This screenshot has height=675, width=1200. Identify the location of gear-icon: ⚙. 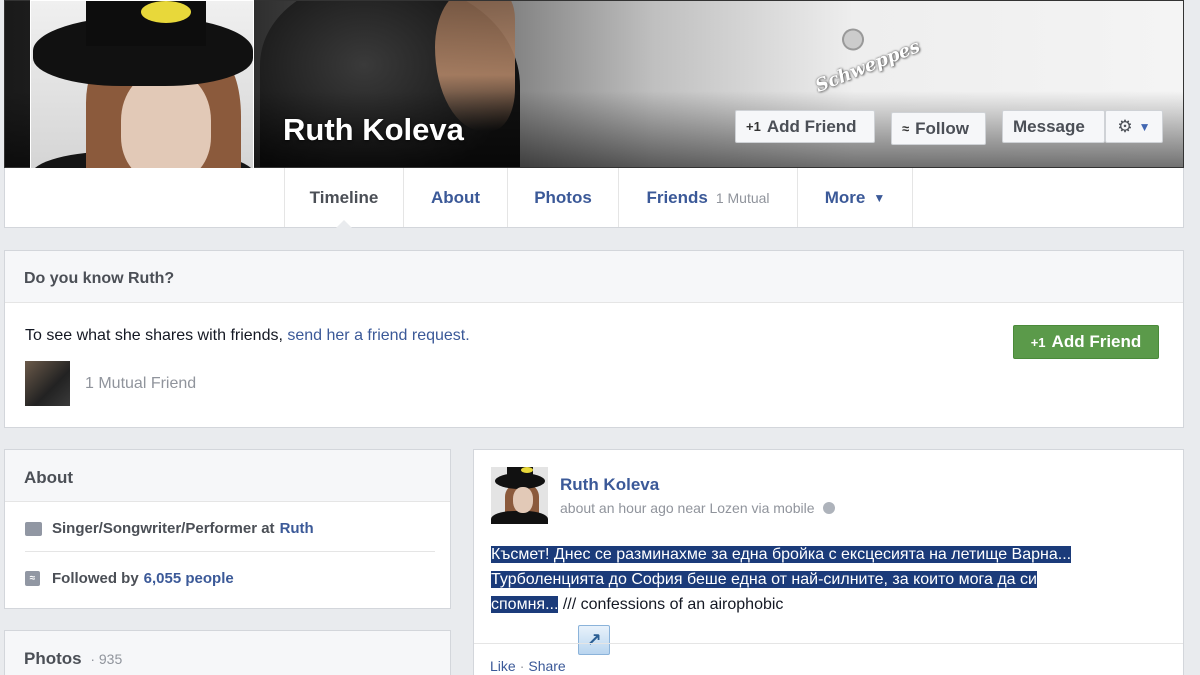
(1125, 126).